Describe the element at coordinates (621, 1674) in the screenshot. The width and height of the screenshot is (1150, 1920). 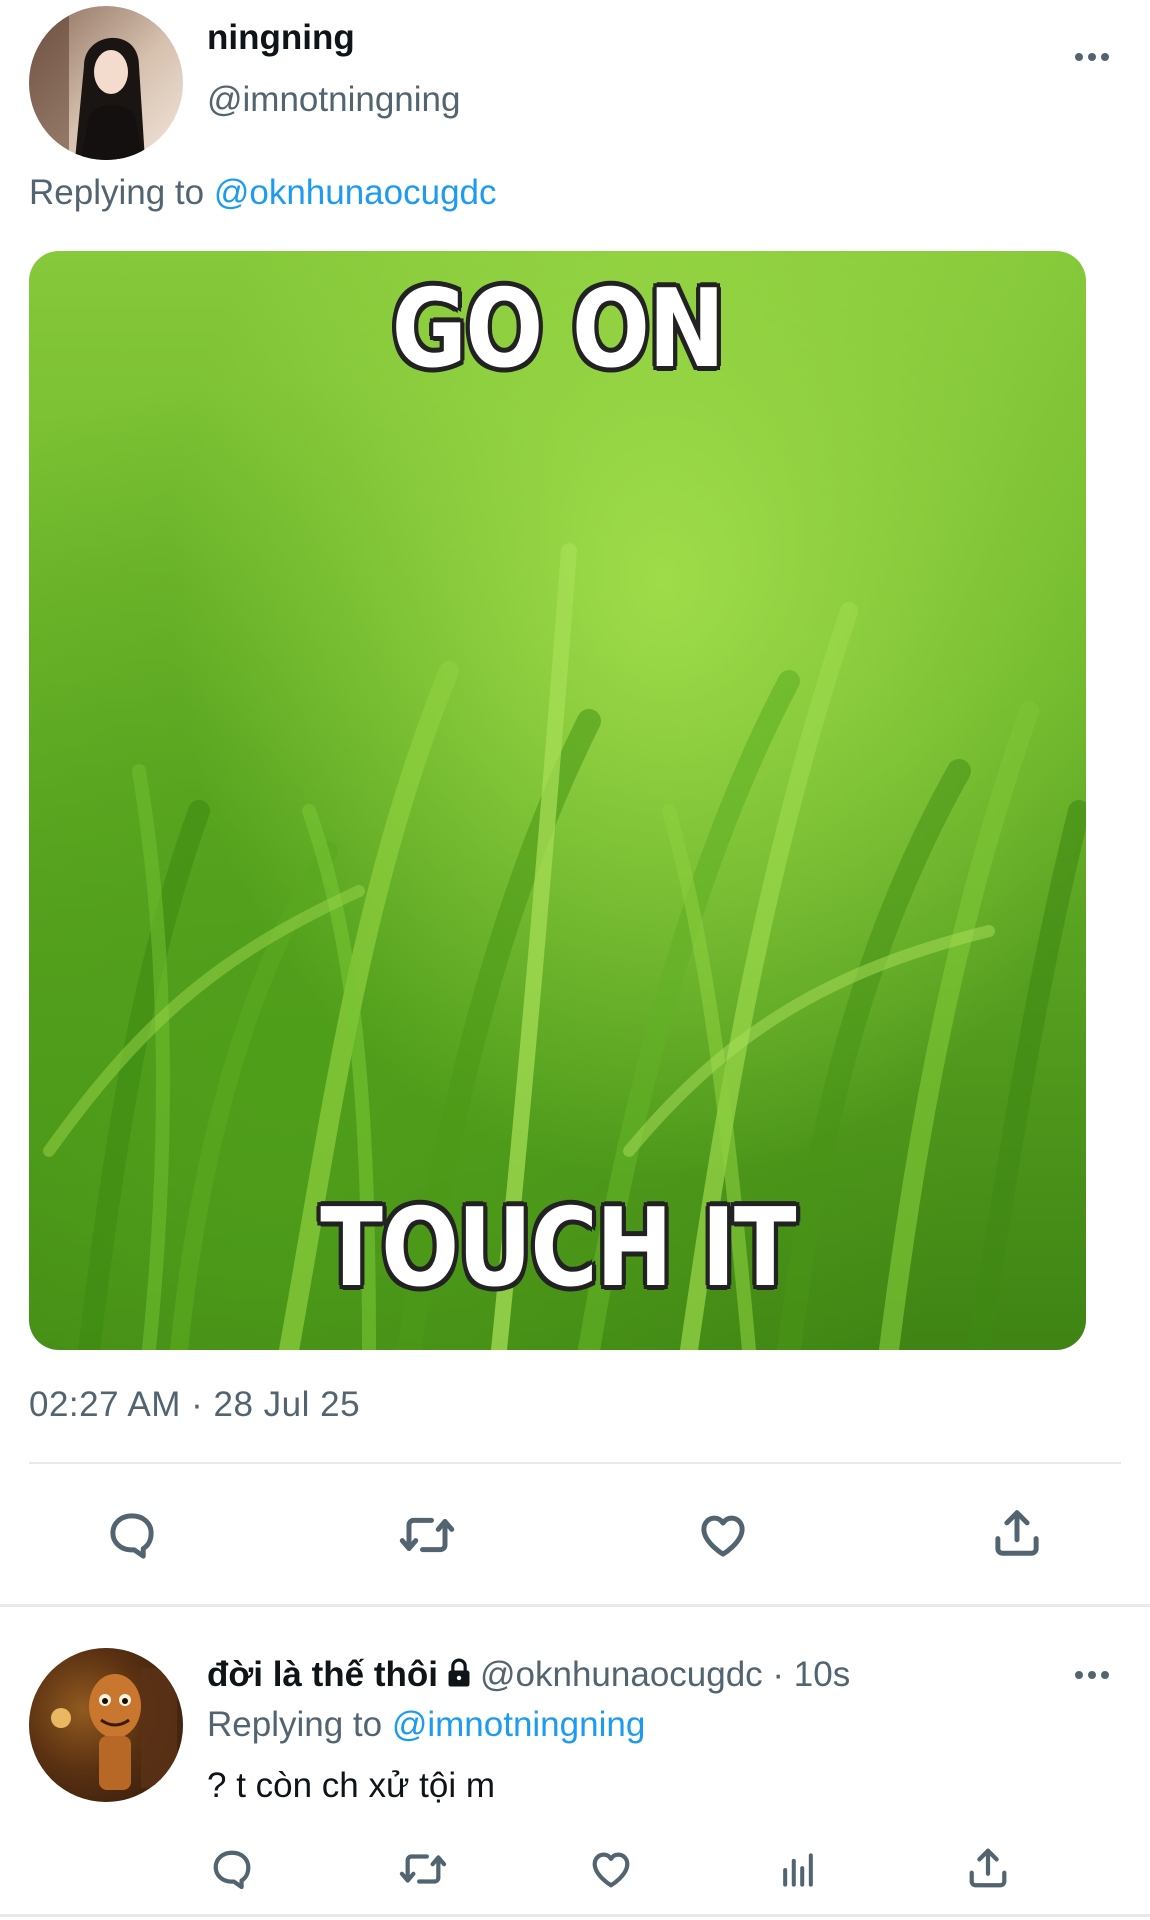
I see `user-handle: @oknhunaocugdc` at that location.